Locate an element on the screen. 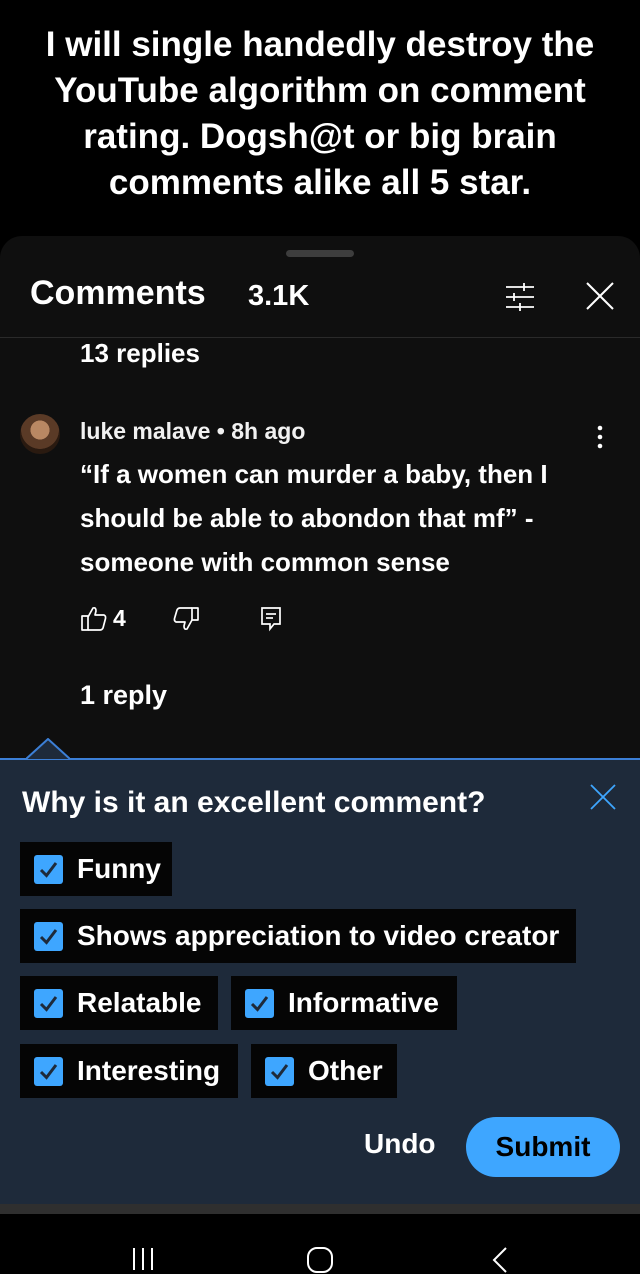  option-shows-appreciation: Shows appreciation to video creator is located at coordinates (298, 936).